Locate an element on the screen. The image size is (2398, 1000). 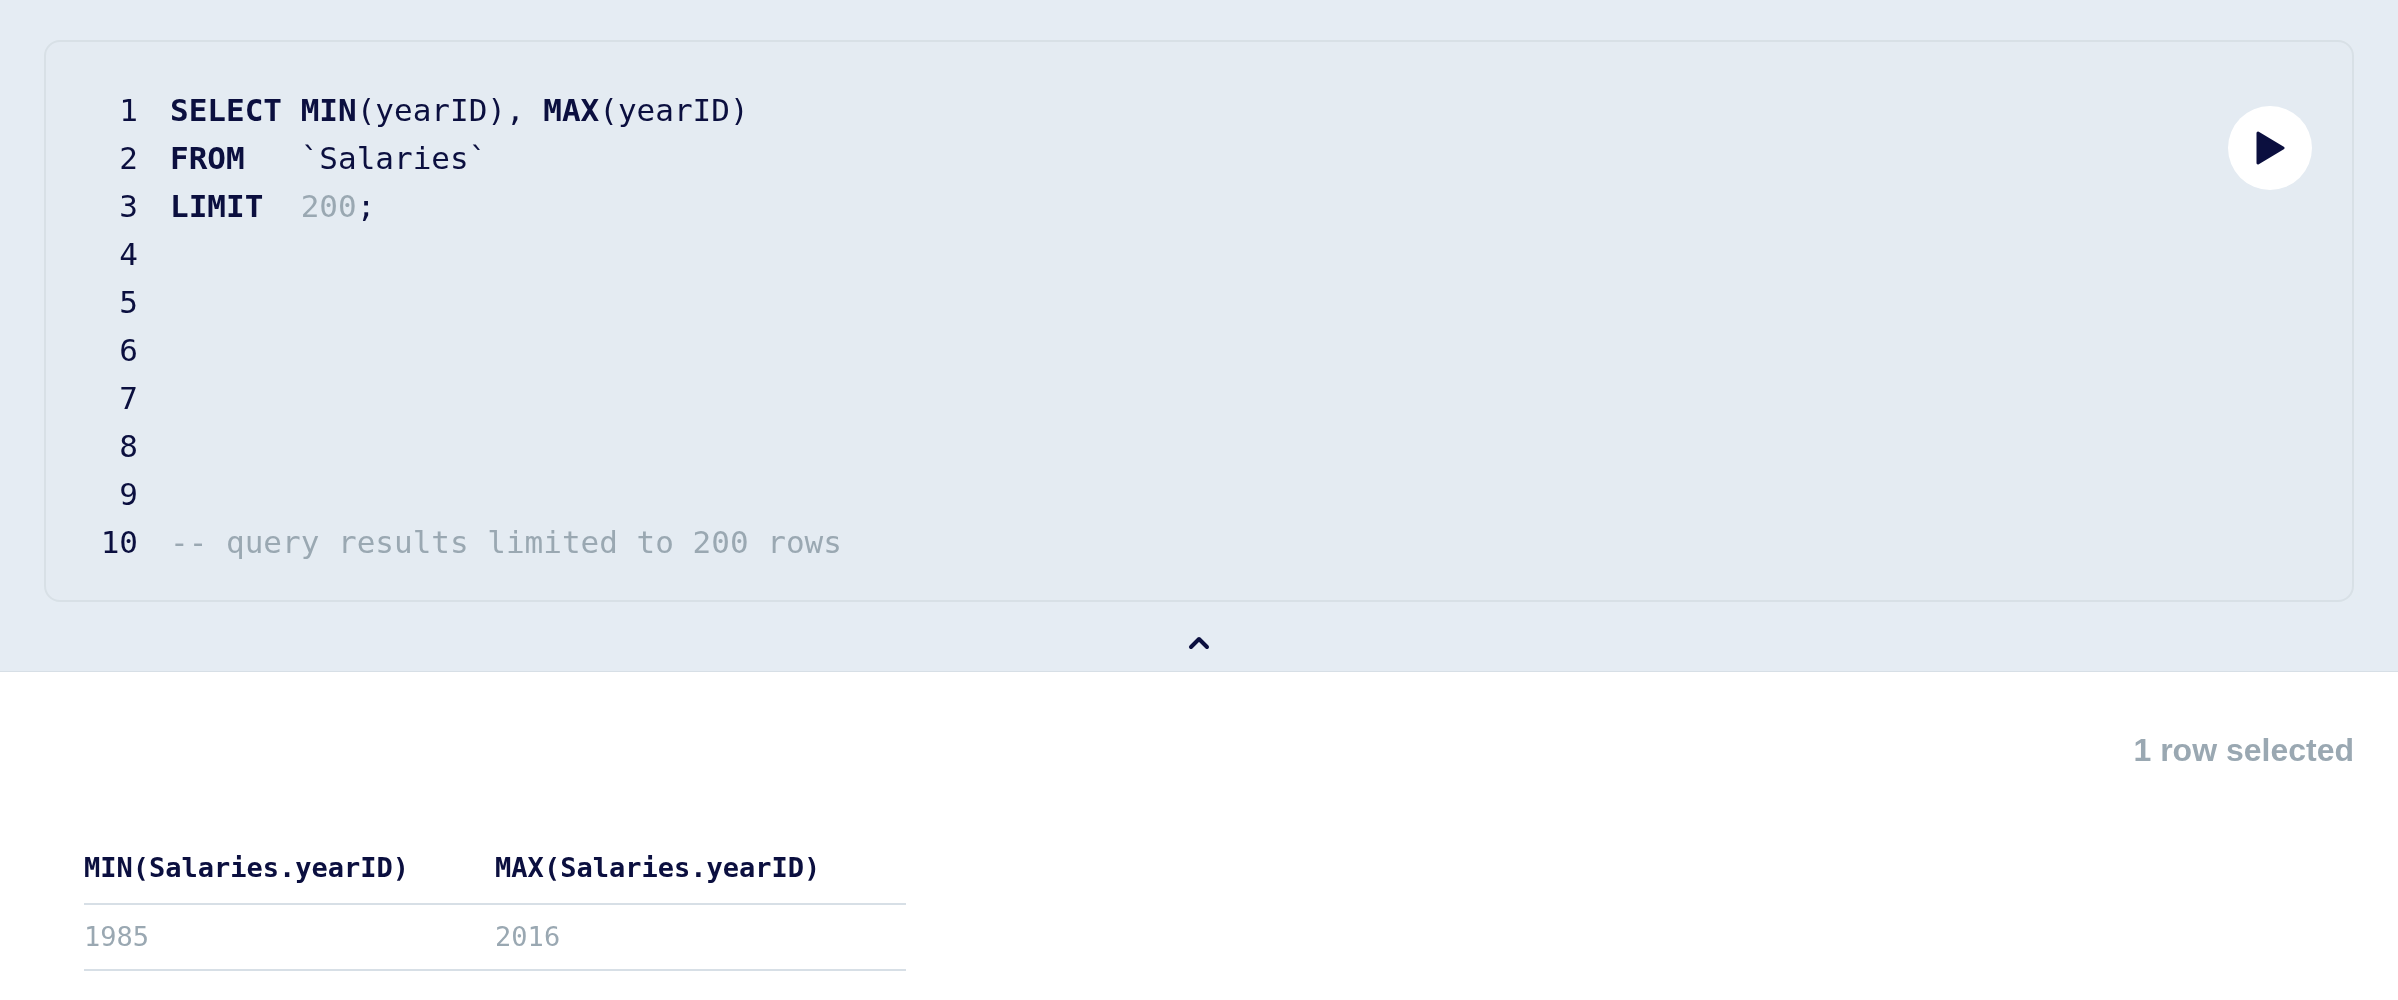
chevron-up-icon is located at coordinates (1199, 643).